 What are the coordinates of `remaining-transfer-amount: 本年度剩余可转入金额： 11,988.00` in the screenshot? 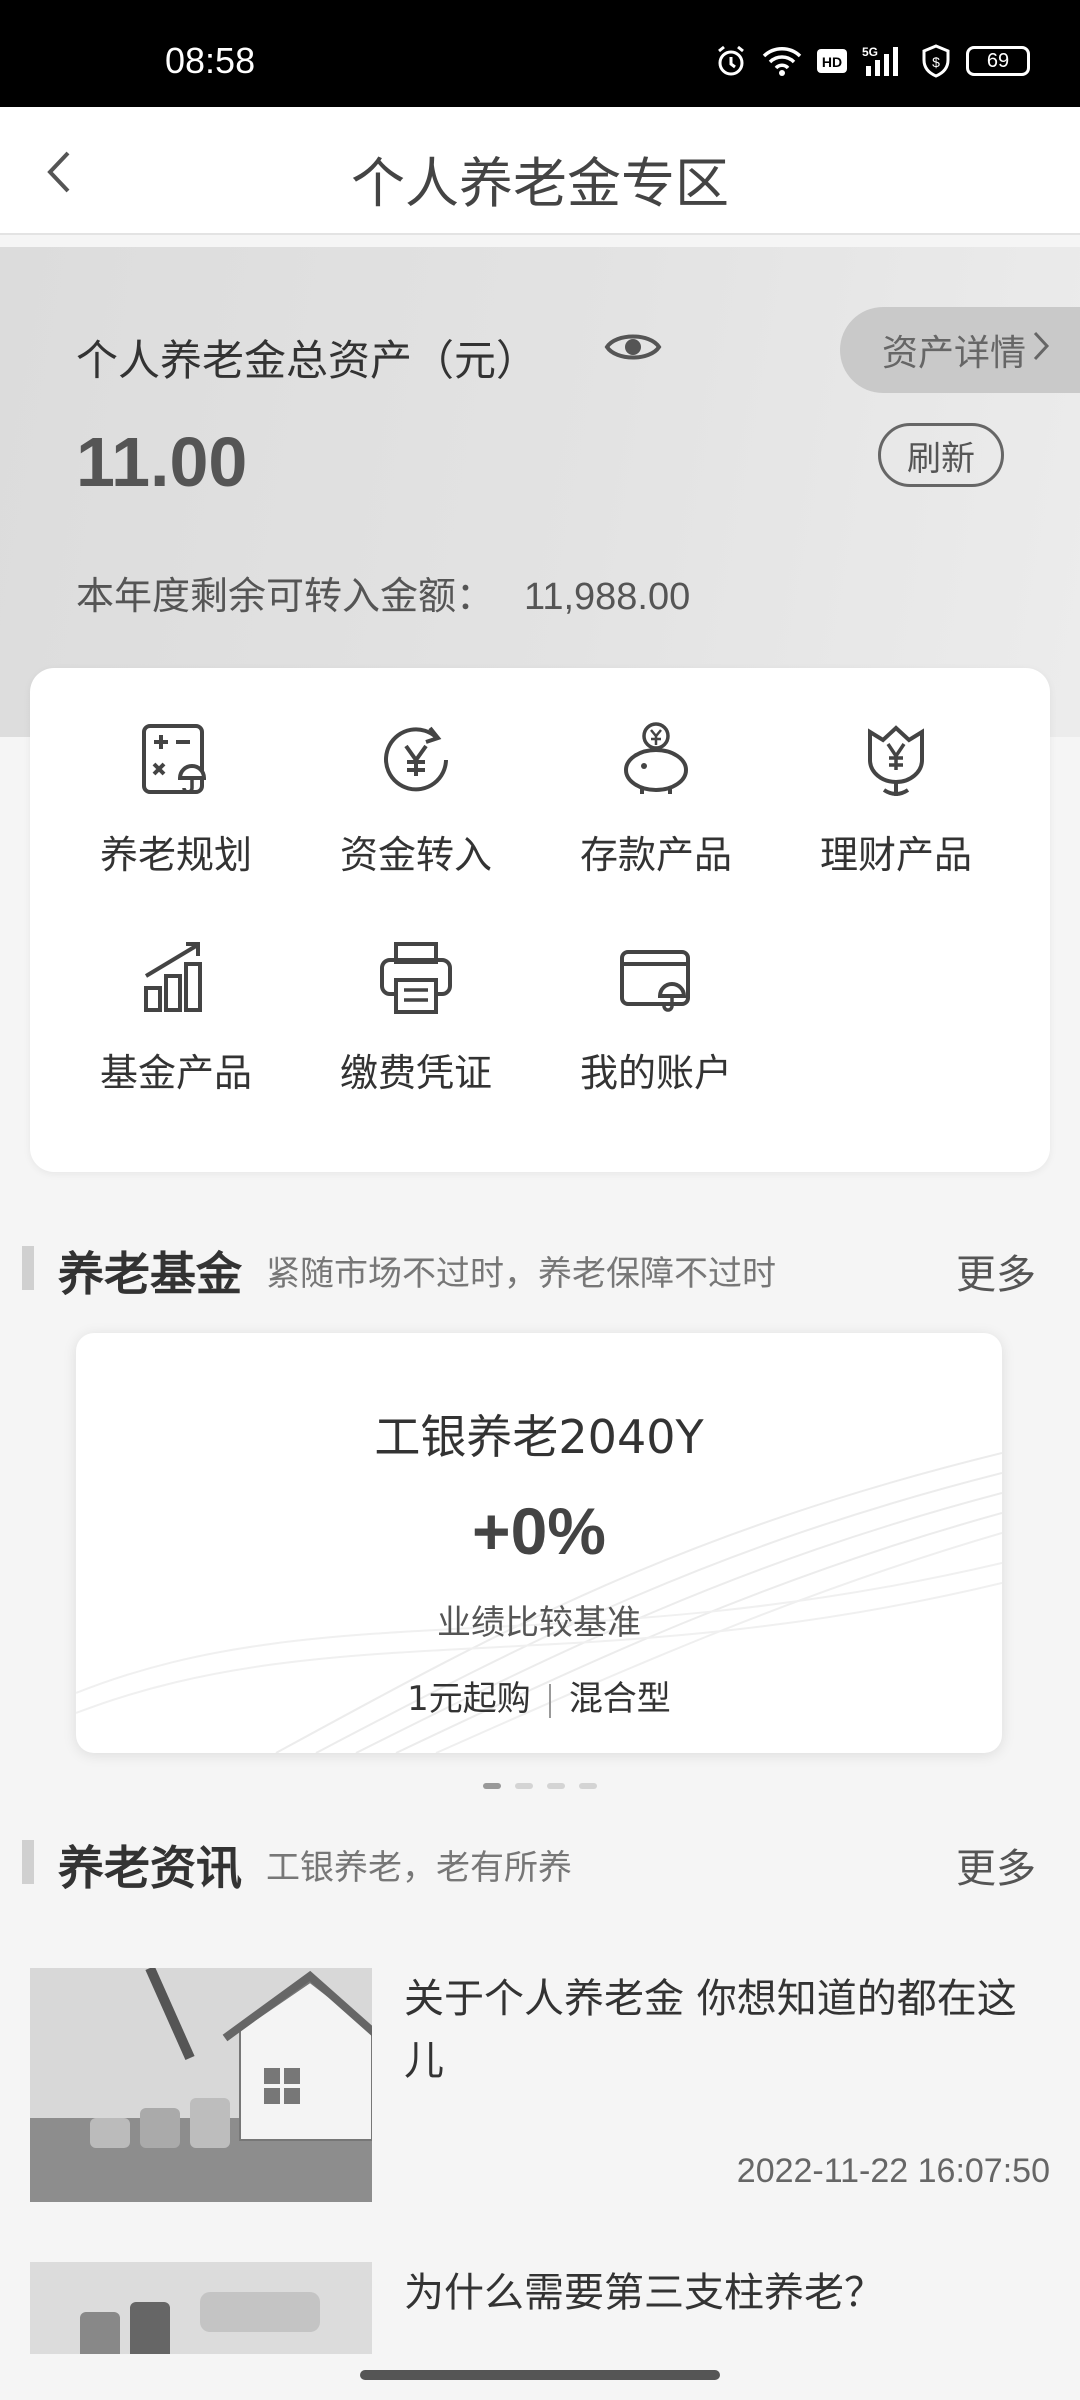 It's located at (383, 592).